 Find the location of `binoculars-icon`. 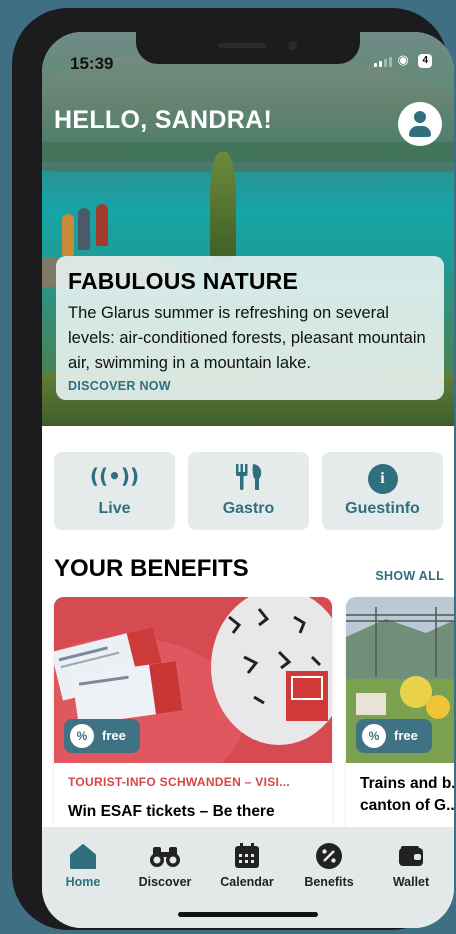

binoculars-icon is located at coordinates (165, 856).